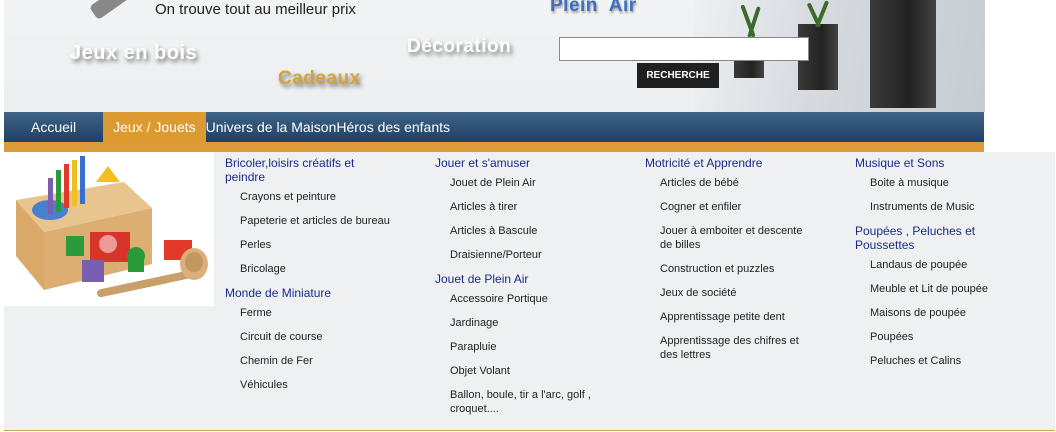 The height and width of the screenshot is (432, 1056). I want to click on header-link-cadeaux: Cadeaux, so click(319, 79).